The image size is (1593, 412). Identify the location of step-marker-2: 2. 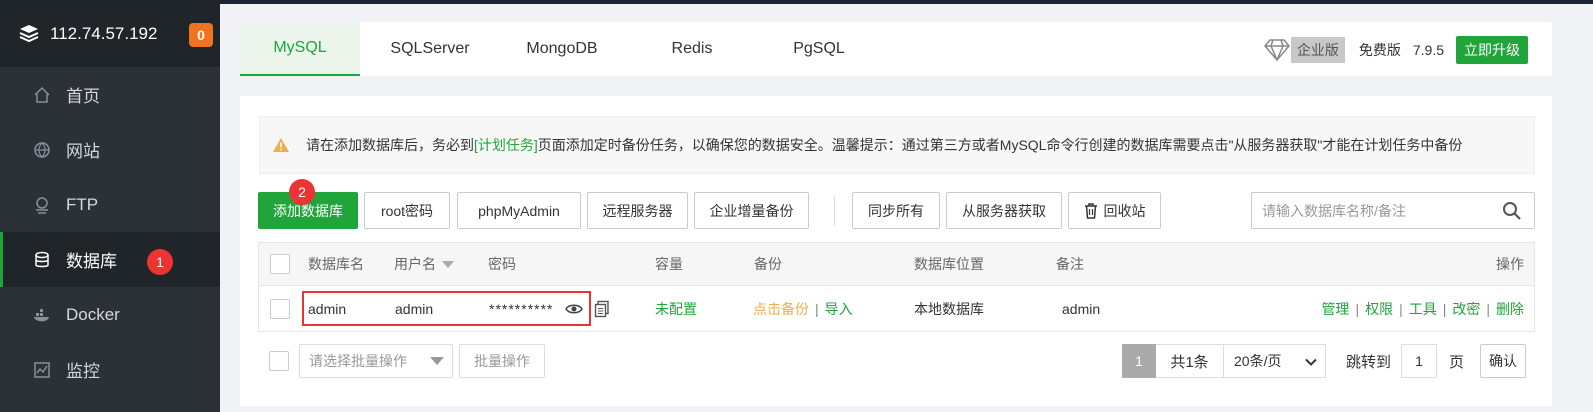
(302, 192).